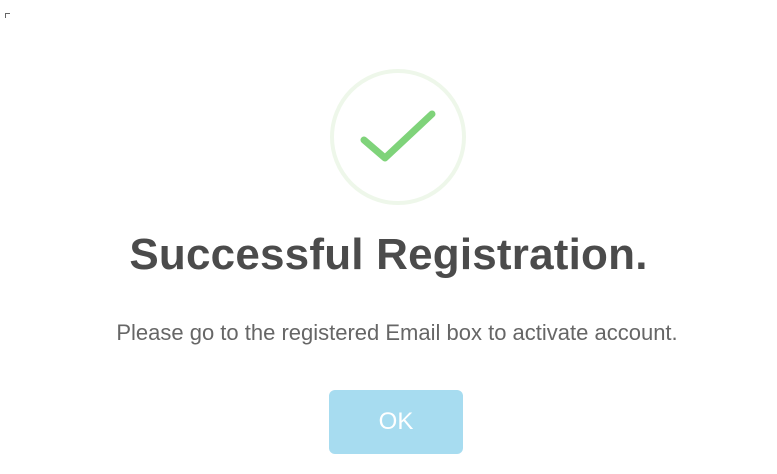 Image resolution: width=777 pixels, height=474 pixels. I want to click on checkmark-icon, so click(398, 137).